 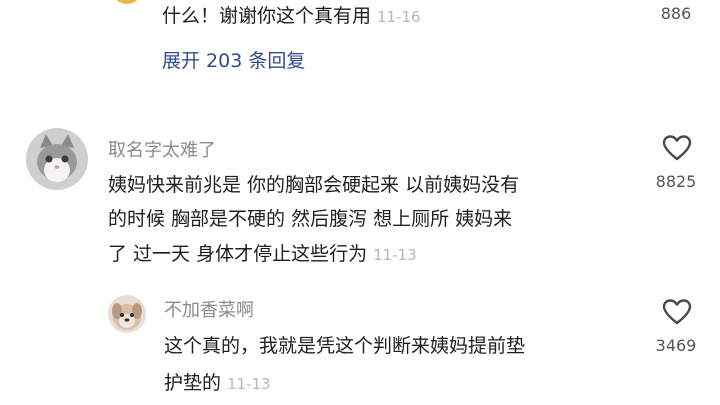 What do you see at coordinates (267, 16) in the screenshot?
I see `comment-text-content: 什么！谢谢你这个真有用` at bounding box center [267, 16].